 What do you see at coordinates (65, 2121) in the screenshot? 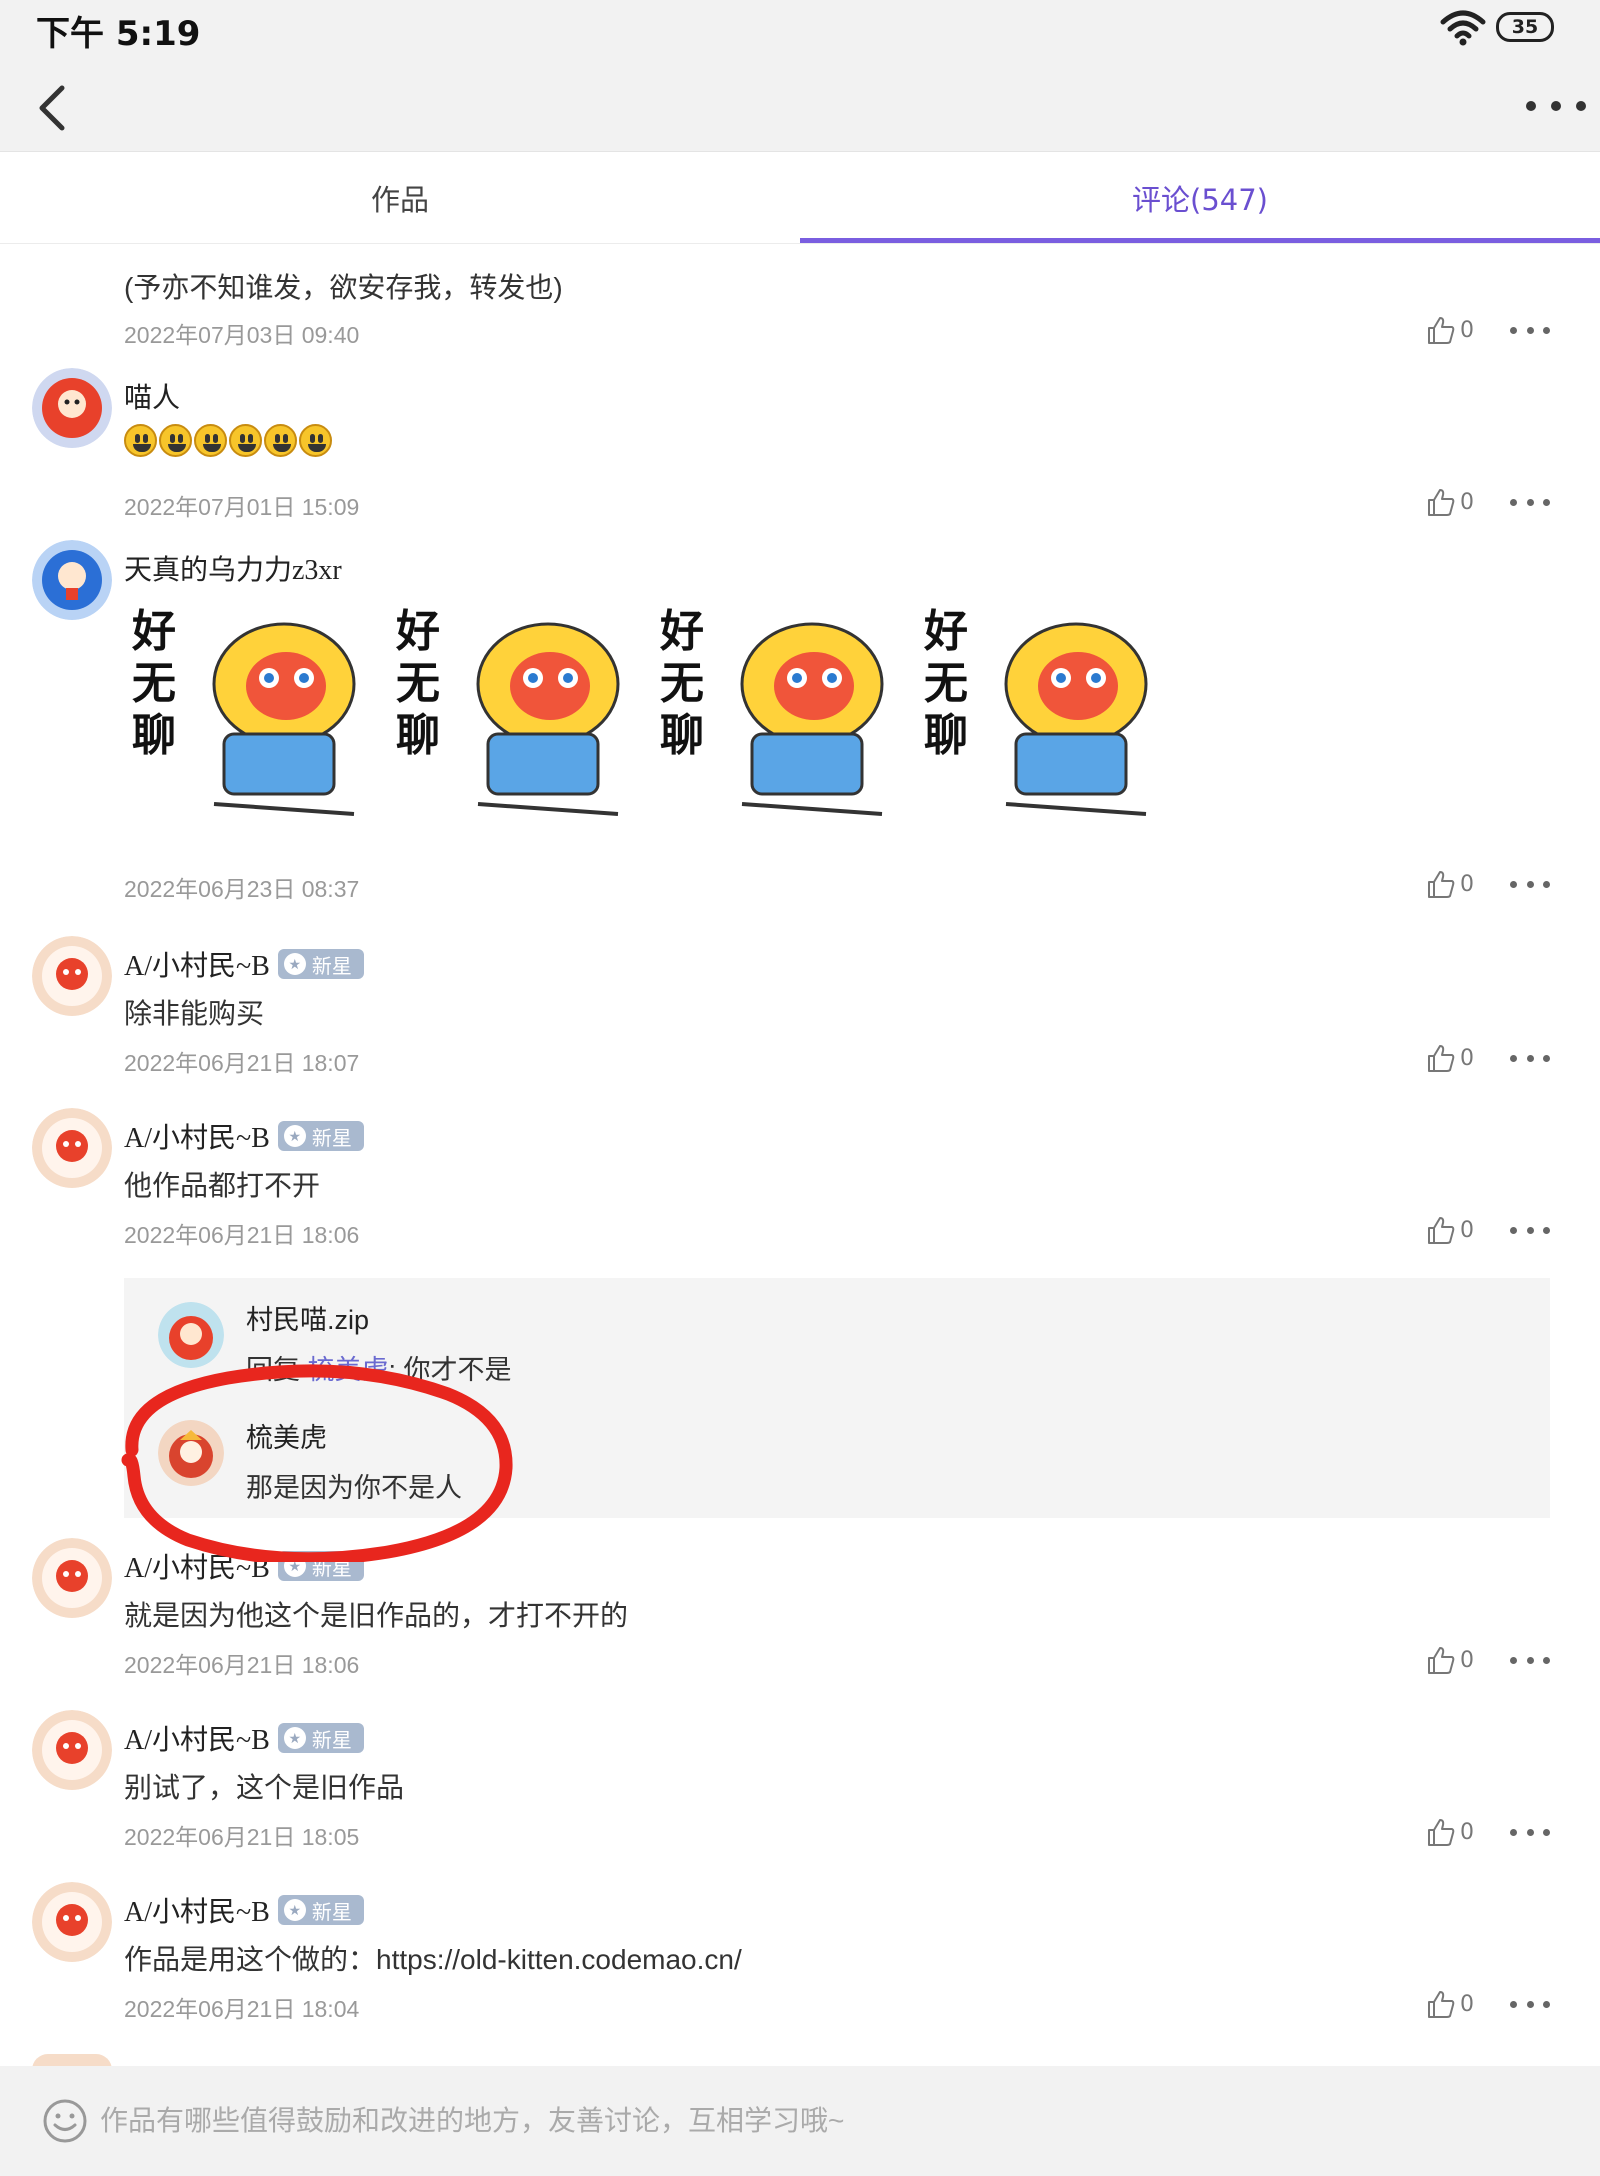
I see `emoji-face-icon` at bounding box center [65, 2121].